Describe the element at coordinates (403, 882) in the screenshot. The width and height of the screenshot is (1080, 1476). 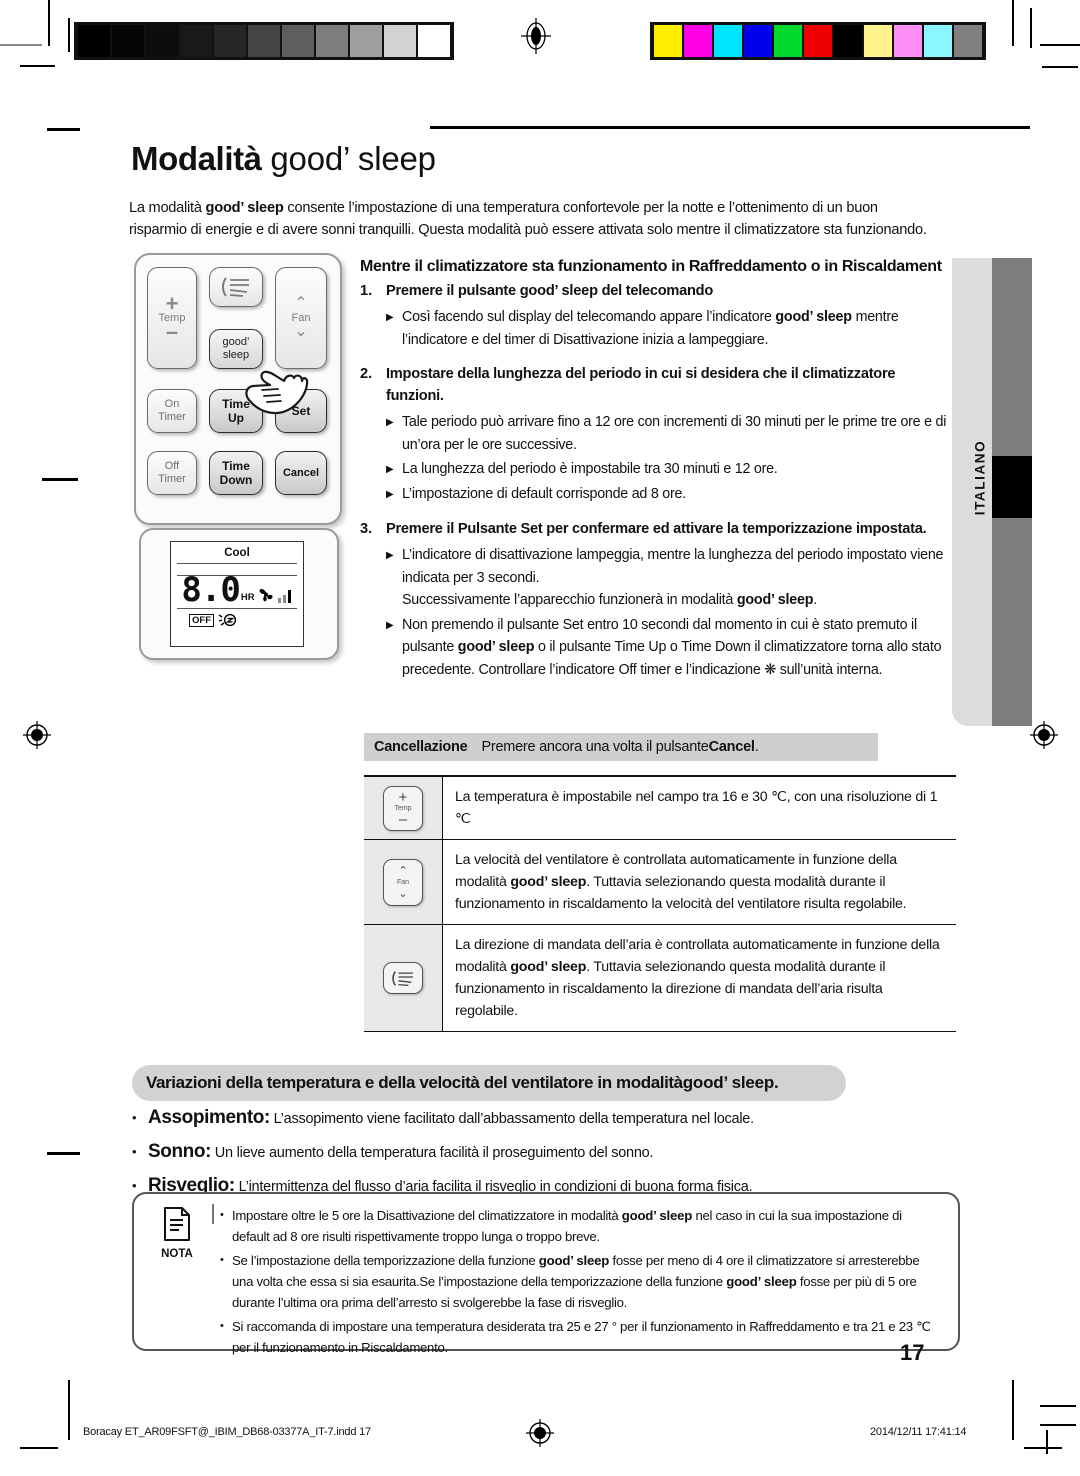
I see `fan-key-icon: ⌃ Fan ⌄` at that location.